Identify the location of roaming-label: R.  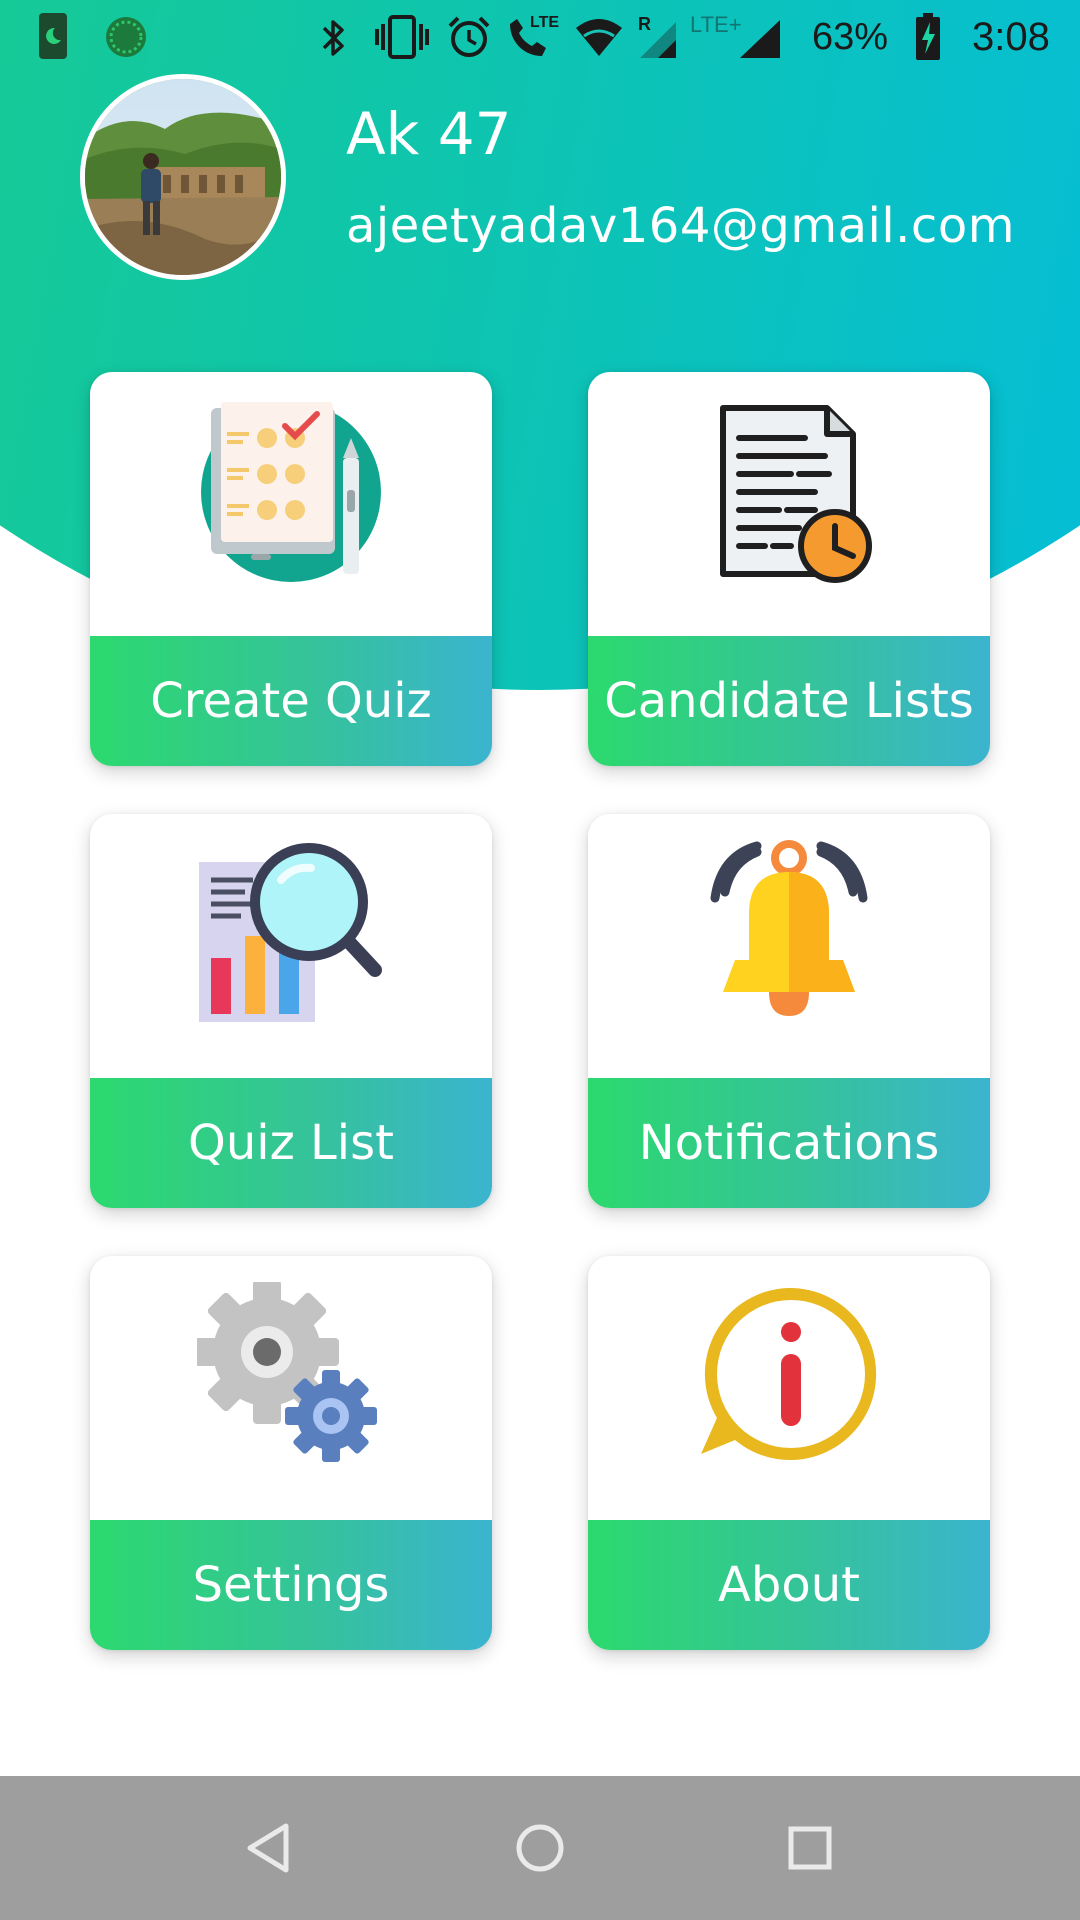
(644, 24).